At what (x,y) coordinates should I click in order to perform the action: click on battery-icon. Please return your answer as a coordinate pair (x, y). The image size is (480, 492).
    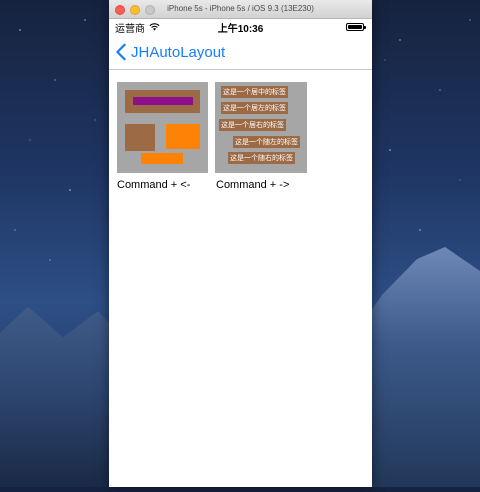
    Looking at the image, I should click on (356, 27).